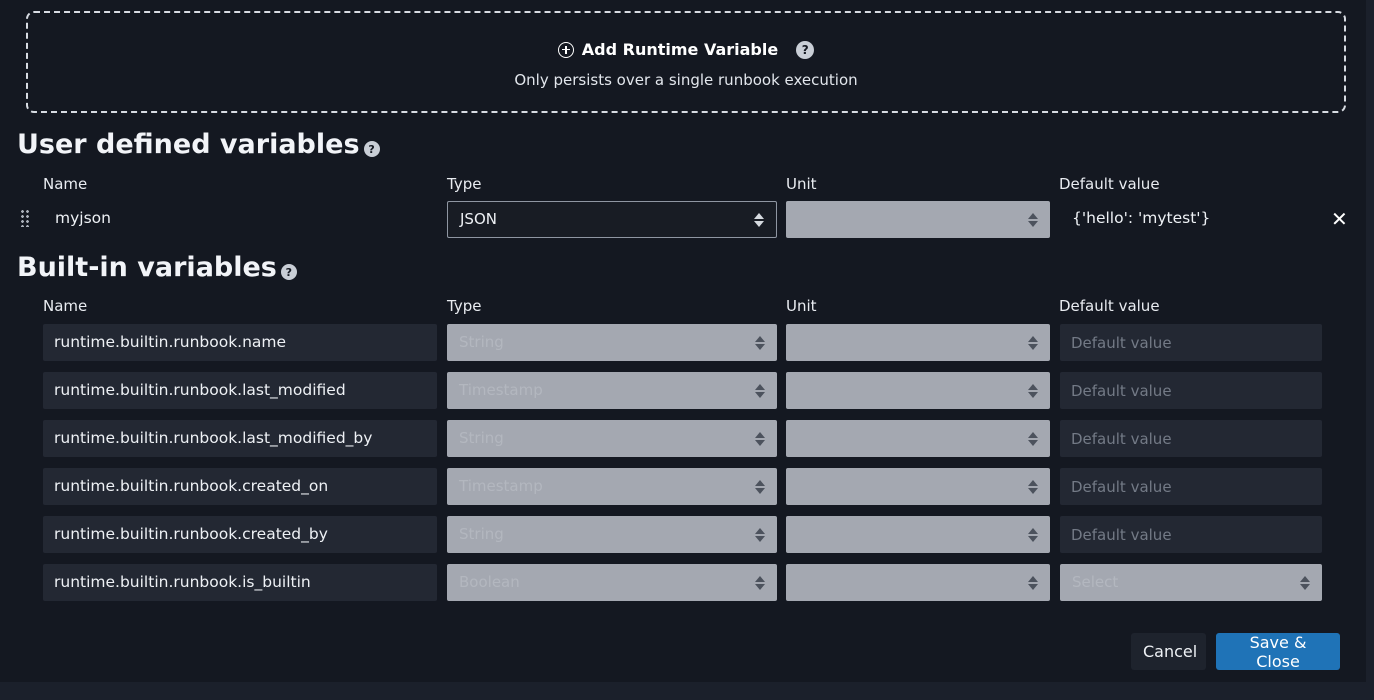 Image resolution: width=1374 pixels, height=700 pixels. What do you see at coordinates (1141, 218) in the screenshot?
I see `user-variable-default-value: {'hello': 'mytest'}` at bounding box center [1141, 218].